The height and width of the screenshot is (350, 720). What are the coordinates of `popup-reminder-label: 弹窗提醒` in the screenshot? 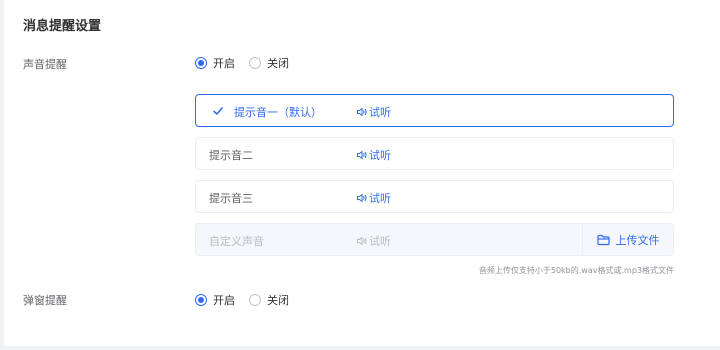 It's located at (45, 300).